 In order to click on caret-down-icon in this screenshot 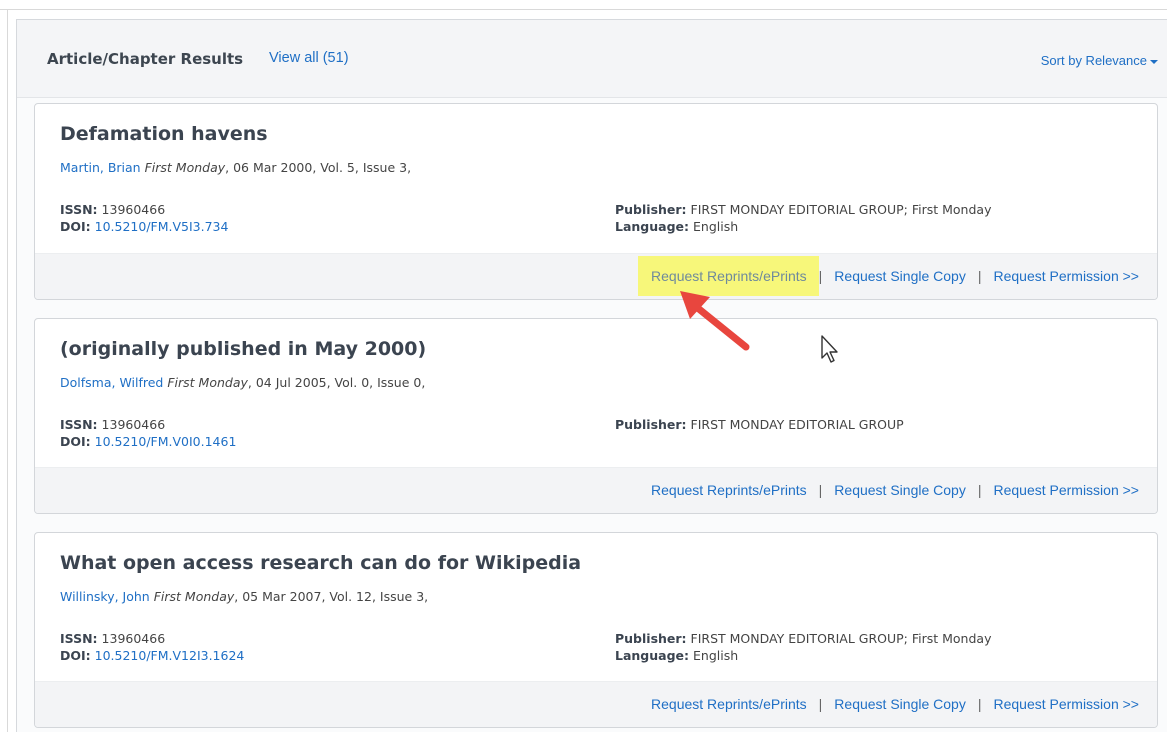, I will do `click(1154, 61)`.